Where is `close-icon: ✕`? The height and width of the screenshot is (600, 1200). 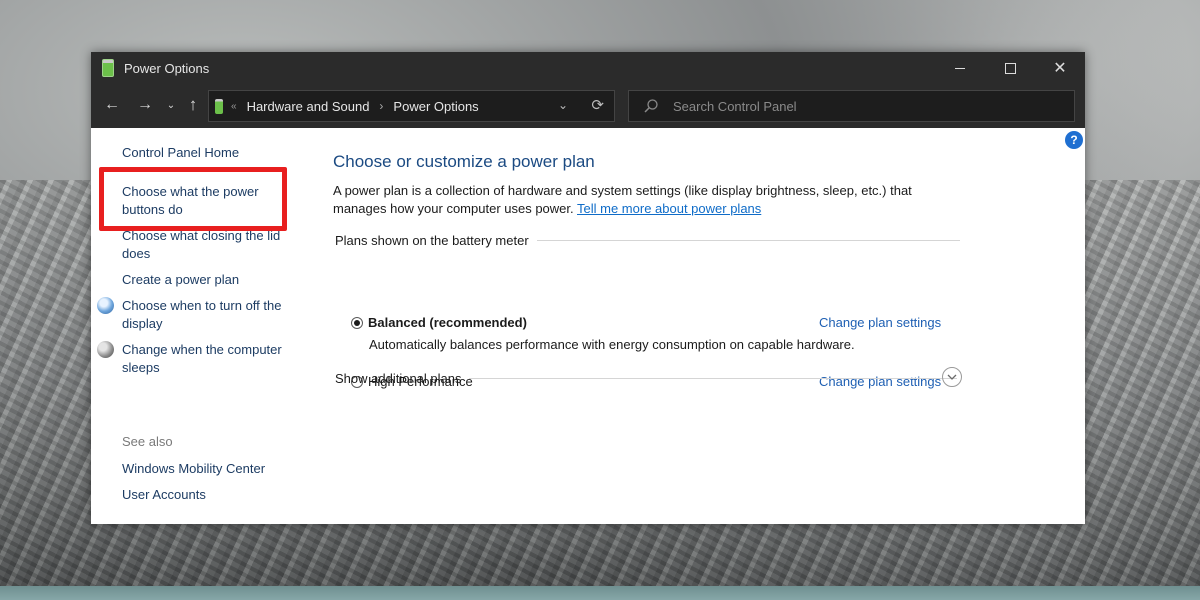 close-icon: ✕ is located at coordinates (1060, 68).